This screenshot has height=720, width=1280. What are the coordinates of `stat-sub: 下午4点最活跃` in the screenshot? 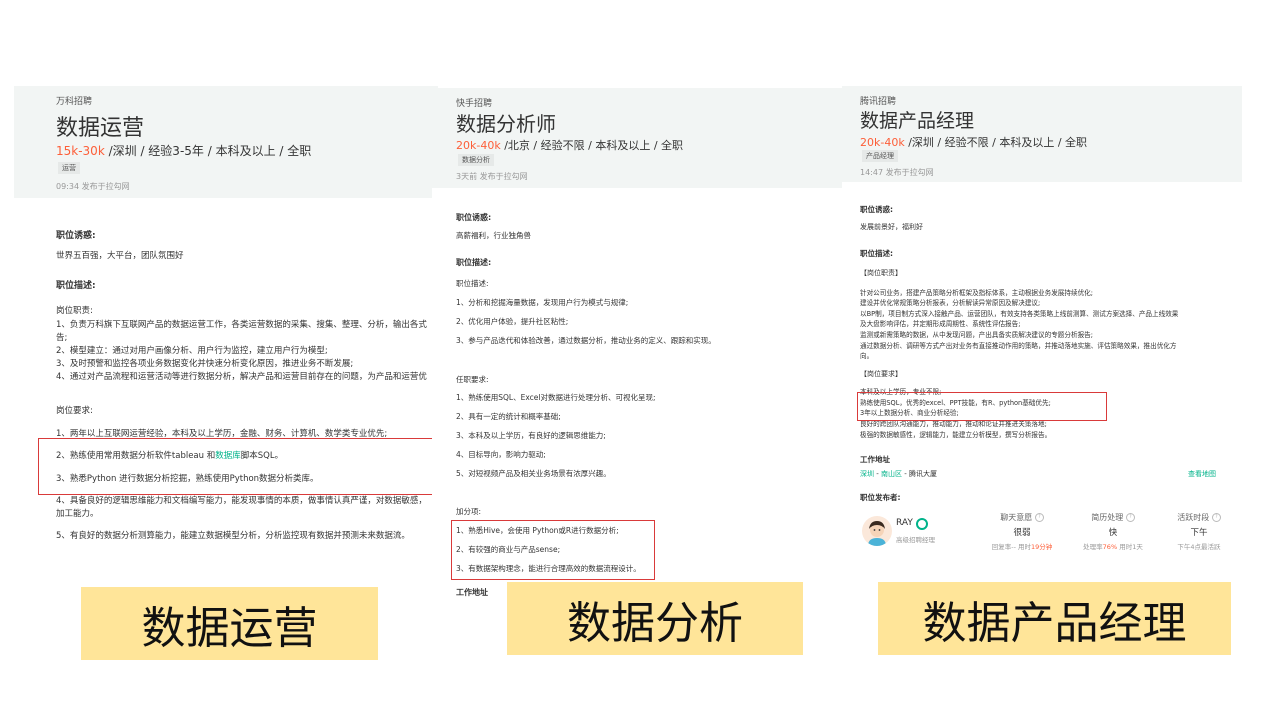 It's located at (1199, 546).